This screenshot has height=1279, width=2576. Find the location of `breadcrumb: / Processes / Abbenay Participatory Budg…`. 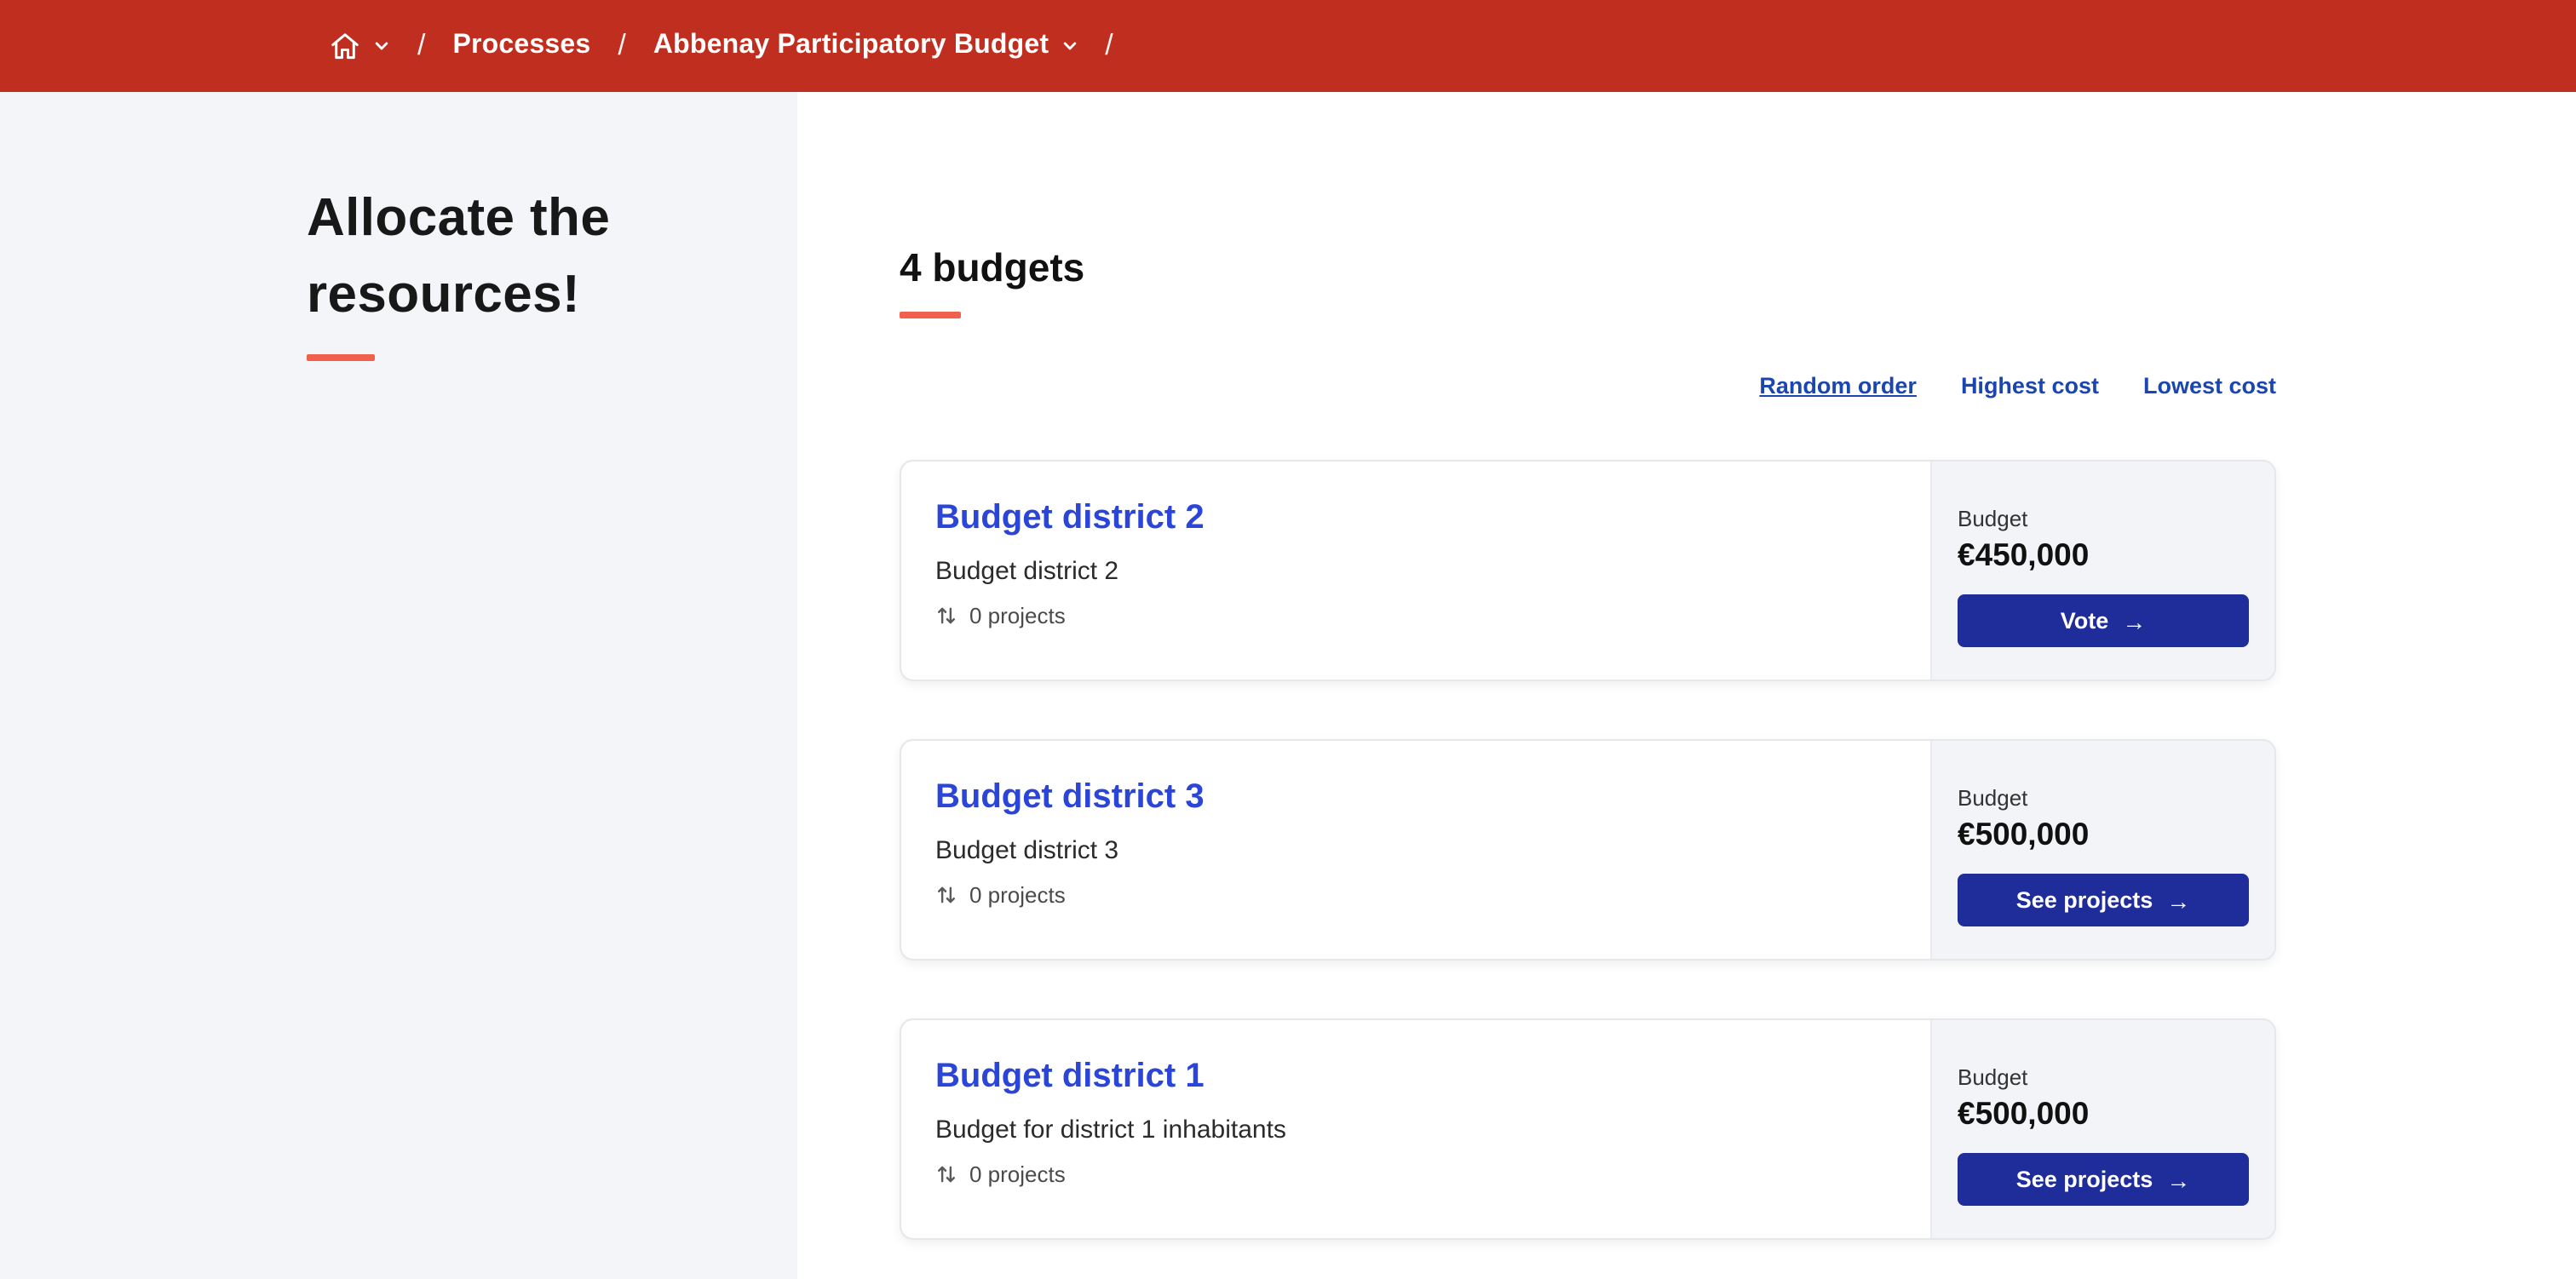

breadcrumb: / Processes / Abbenay Participatory Budg… is located at coordinates (735, 46).